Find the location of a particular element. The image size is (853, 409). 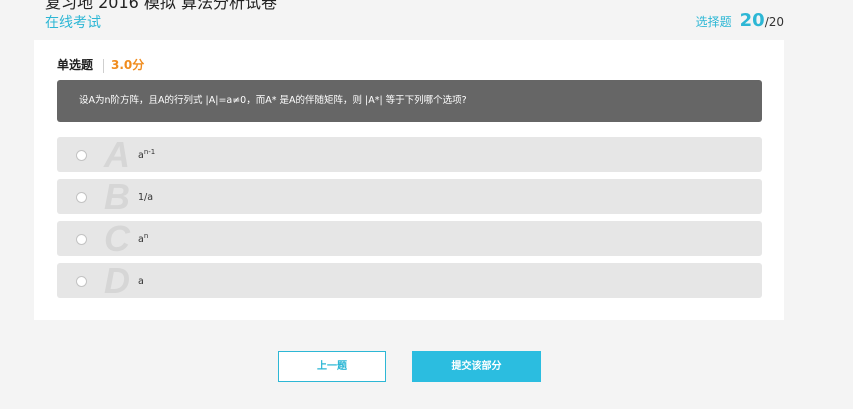

divider is located at coordinates (104, 65).